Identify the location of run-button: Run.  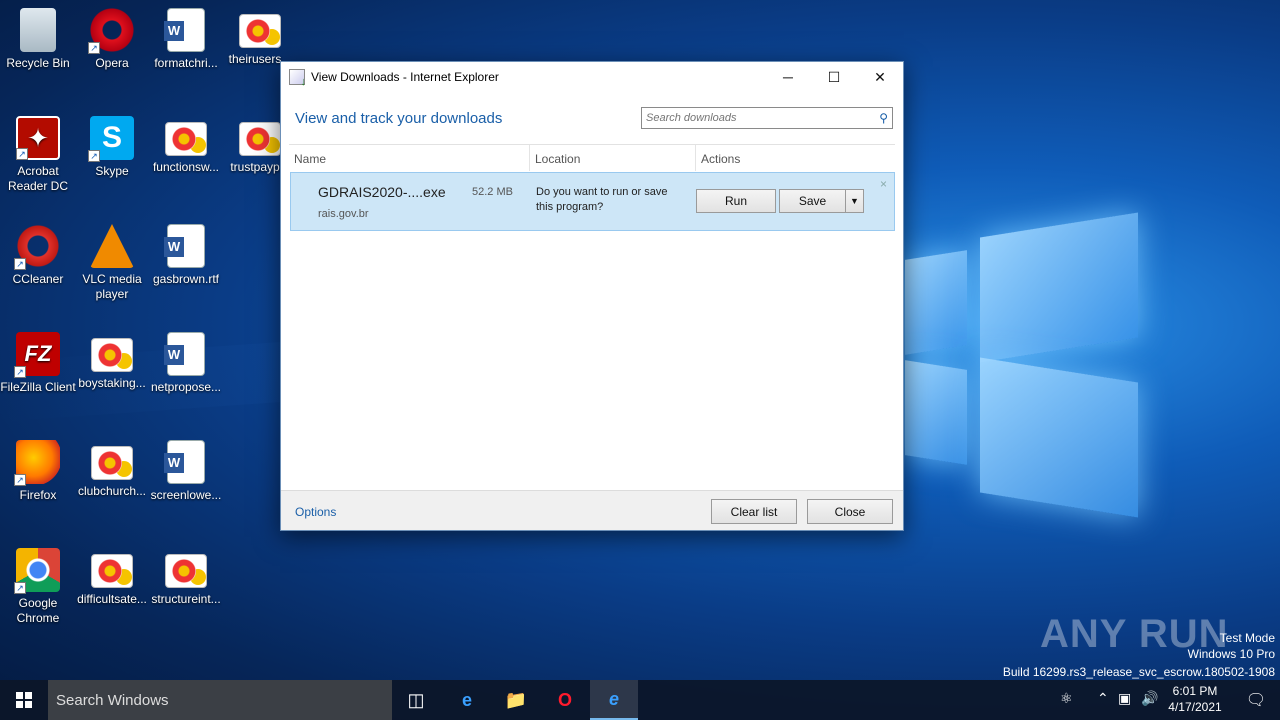
(736, 201).